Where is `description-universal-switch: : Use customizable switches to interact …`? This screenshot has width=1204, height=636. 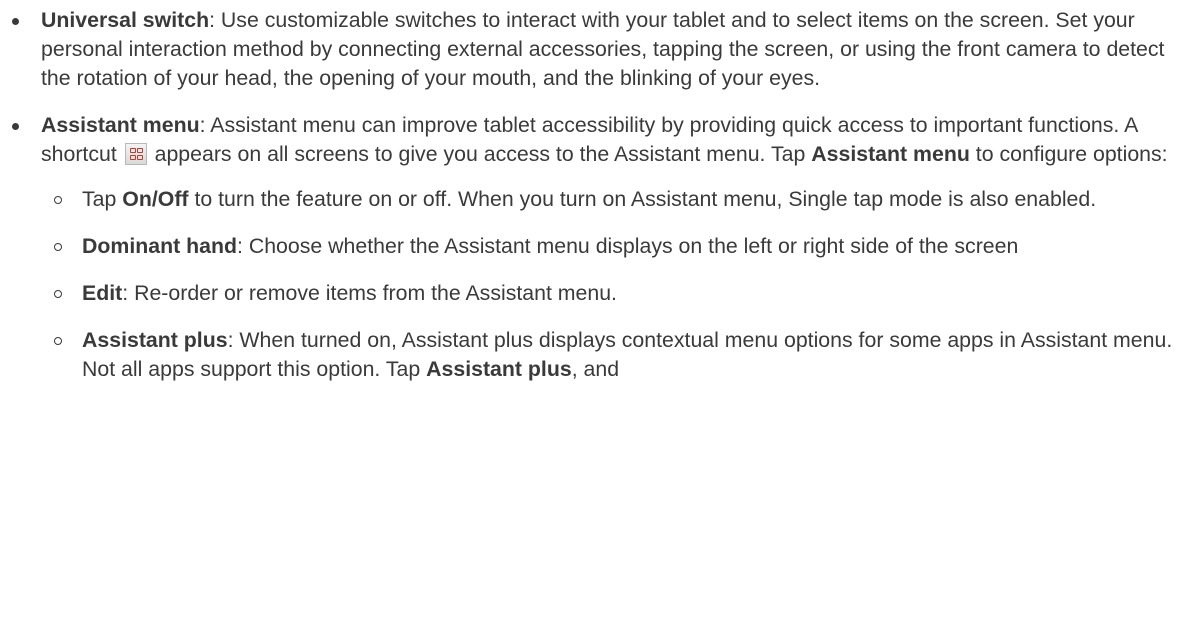 description-universal-switch: : Use customizable switches to interact … is located at coordinates (603, 49).